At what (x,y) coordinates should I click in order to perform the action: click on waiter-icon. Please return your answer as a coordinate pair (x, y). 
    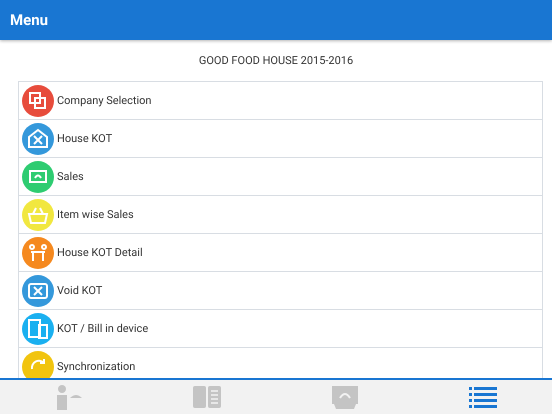
    Looking at the image, I should click on (69, 397).